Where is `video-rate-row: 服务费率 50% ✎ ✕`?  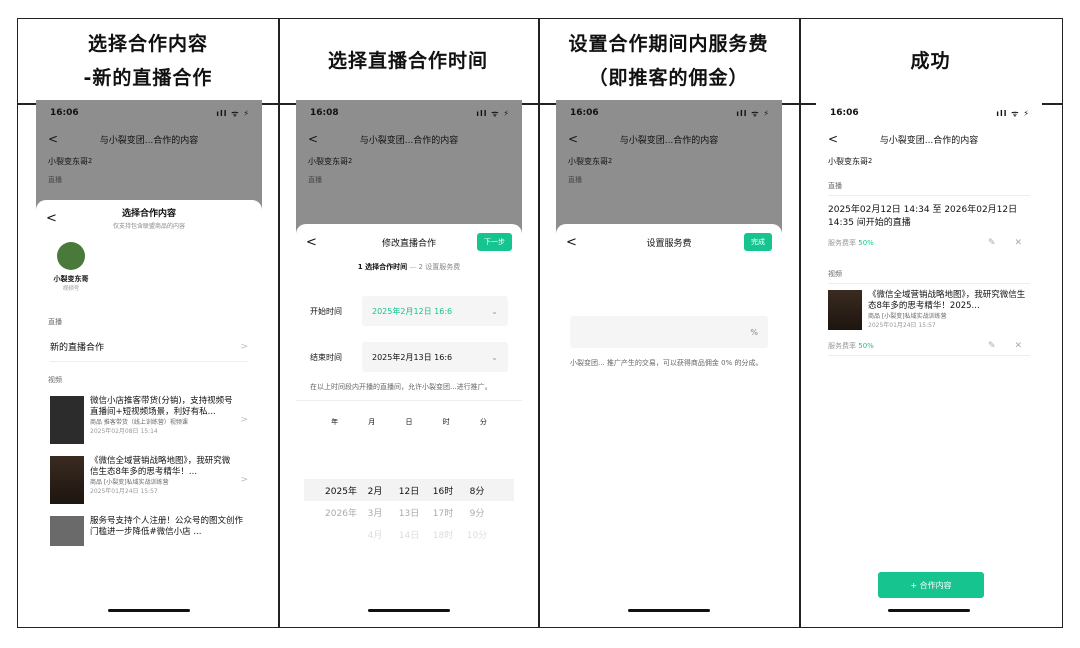
video-rate-row: 服务费率 50% ✎ ✕ is located at coordinates (929, 346).